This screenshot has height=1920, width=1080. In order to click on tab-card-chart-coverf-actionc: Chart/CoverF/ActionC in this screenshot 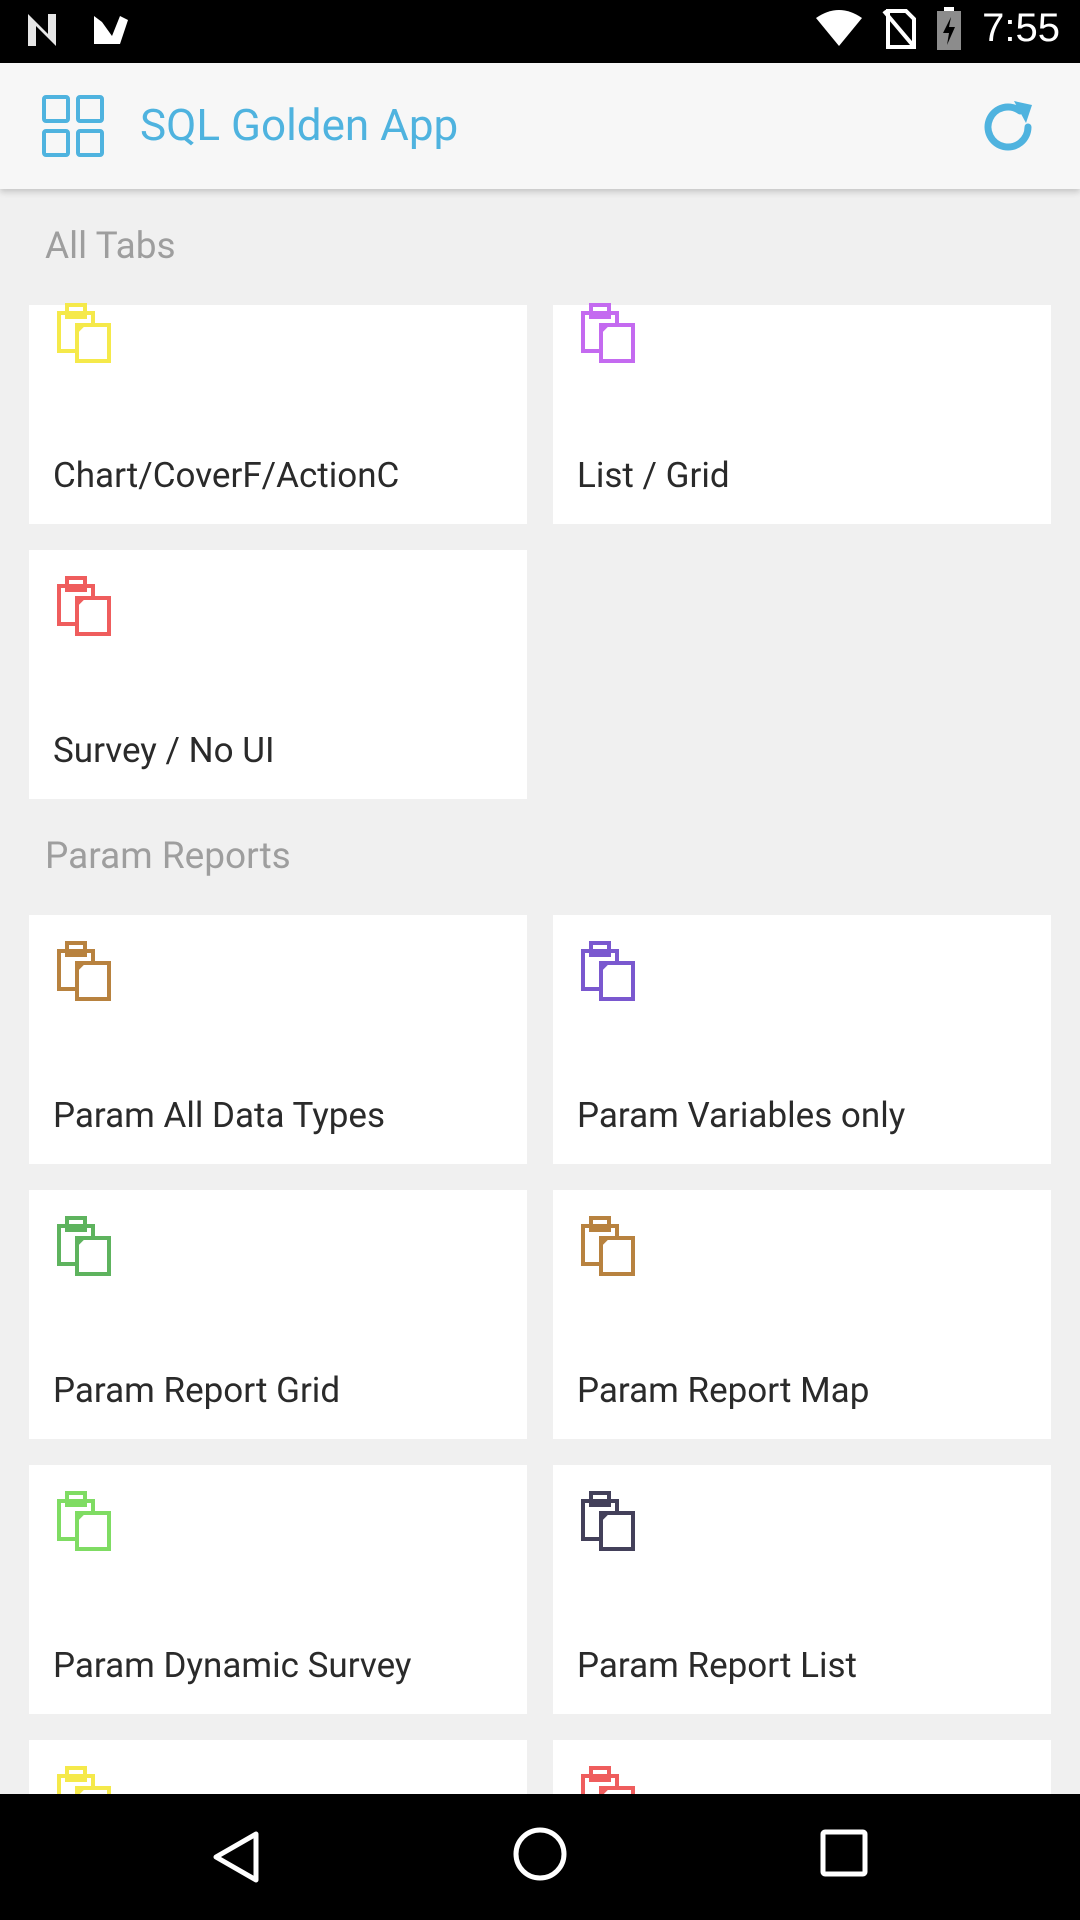, I will do `click(278, 413)`.